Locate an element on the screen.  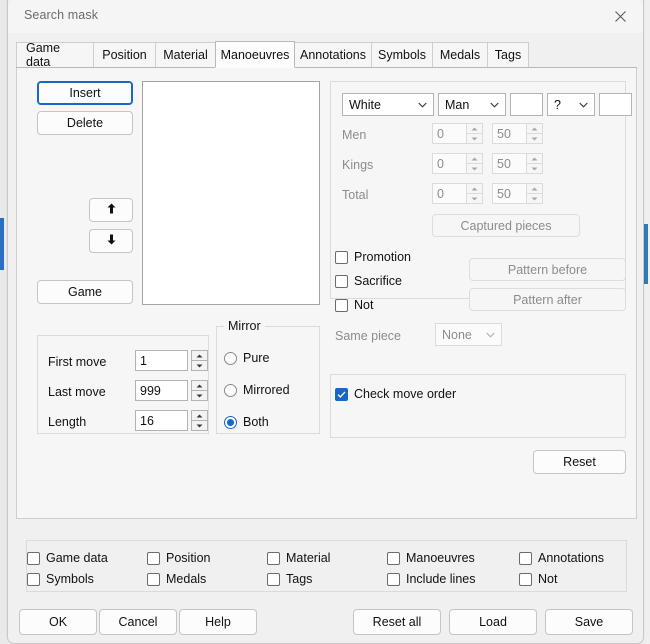
tab-symbols: Symbols is located at coordinates (402, 55).